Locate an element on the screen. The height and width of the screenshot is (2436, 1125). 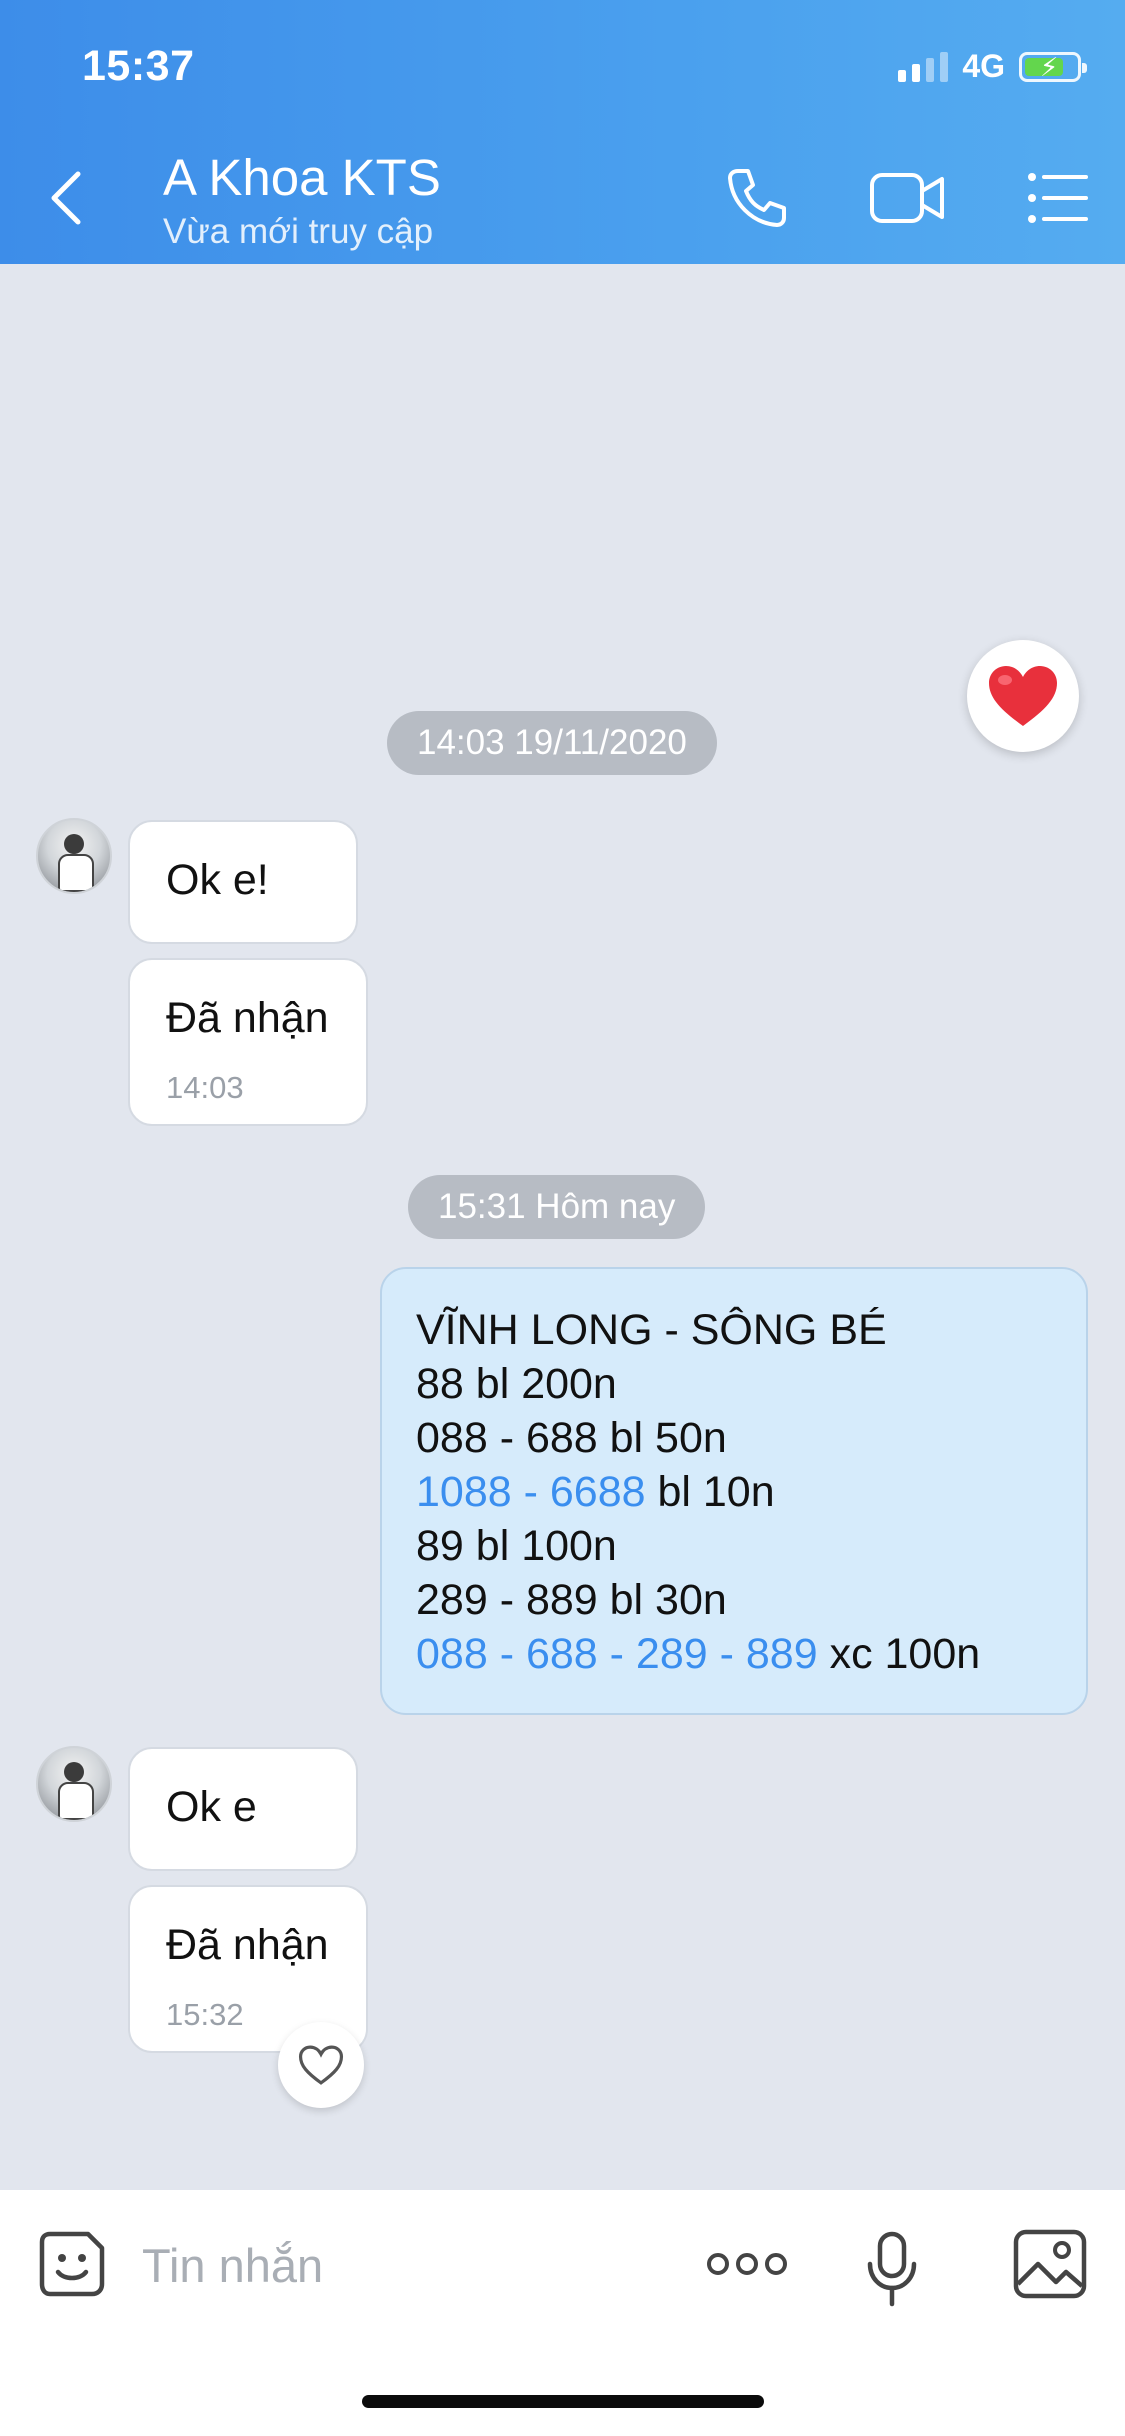
last-seen-status: Vừa mới truy cập is located at coordinates (298, 231).